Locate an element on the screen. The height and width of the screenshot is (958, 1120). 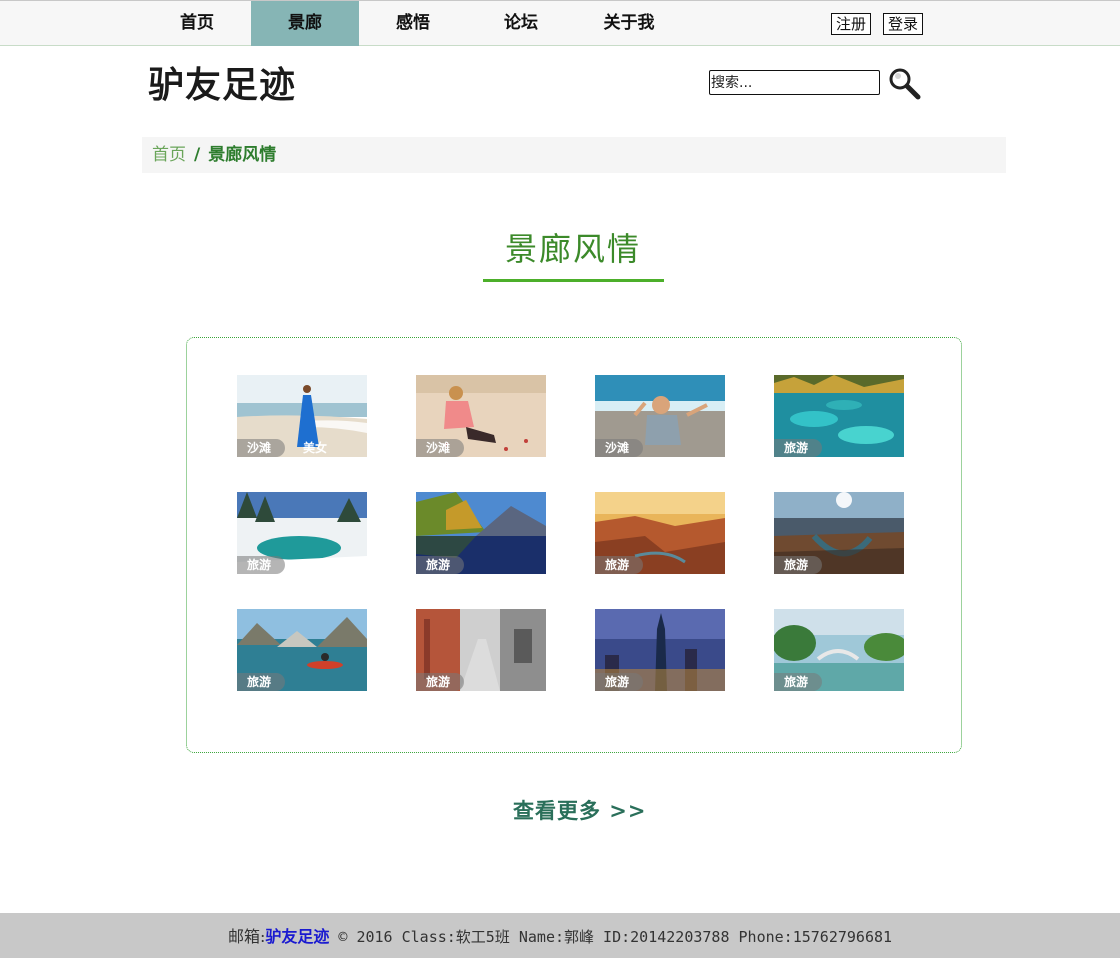
search-input is located at coordinates (794, 82).